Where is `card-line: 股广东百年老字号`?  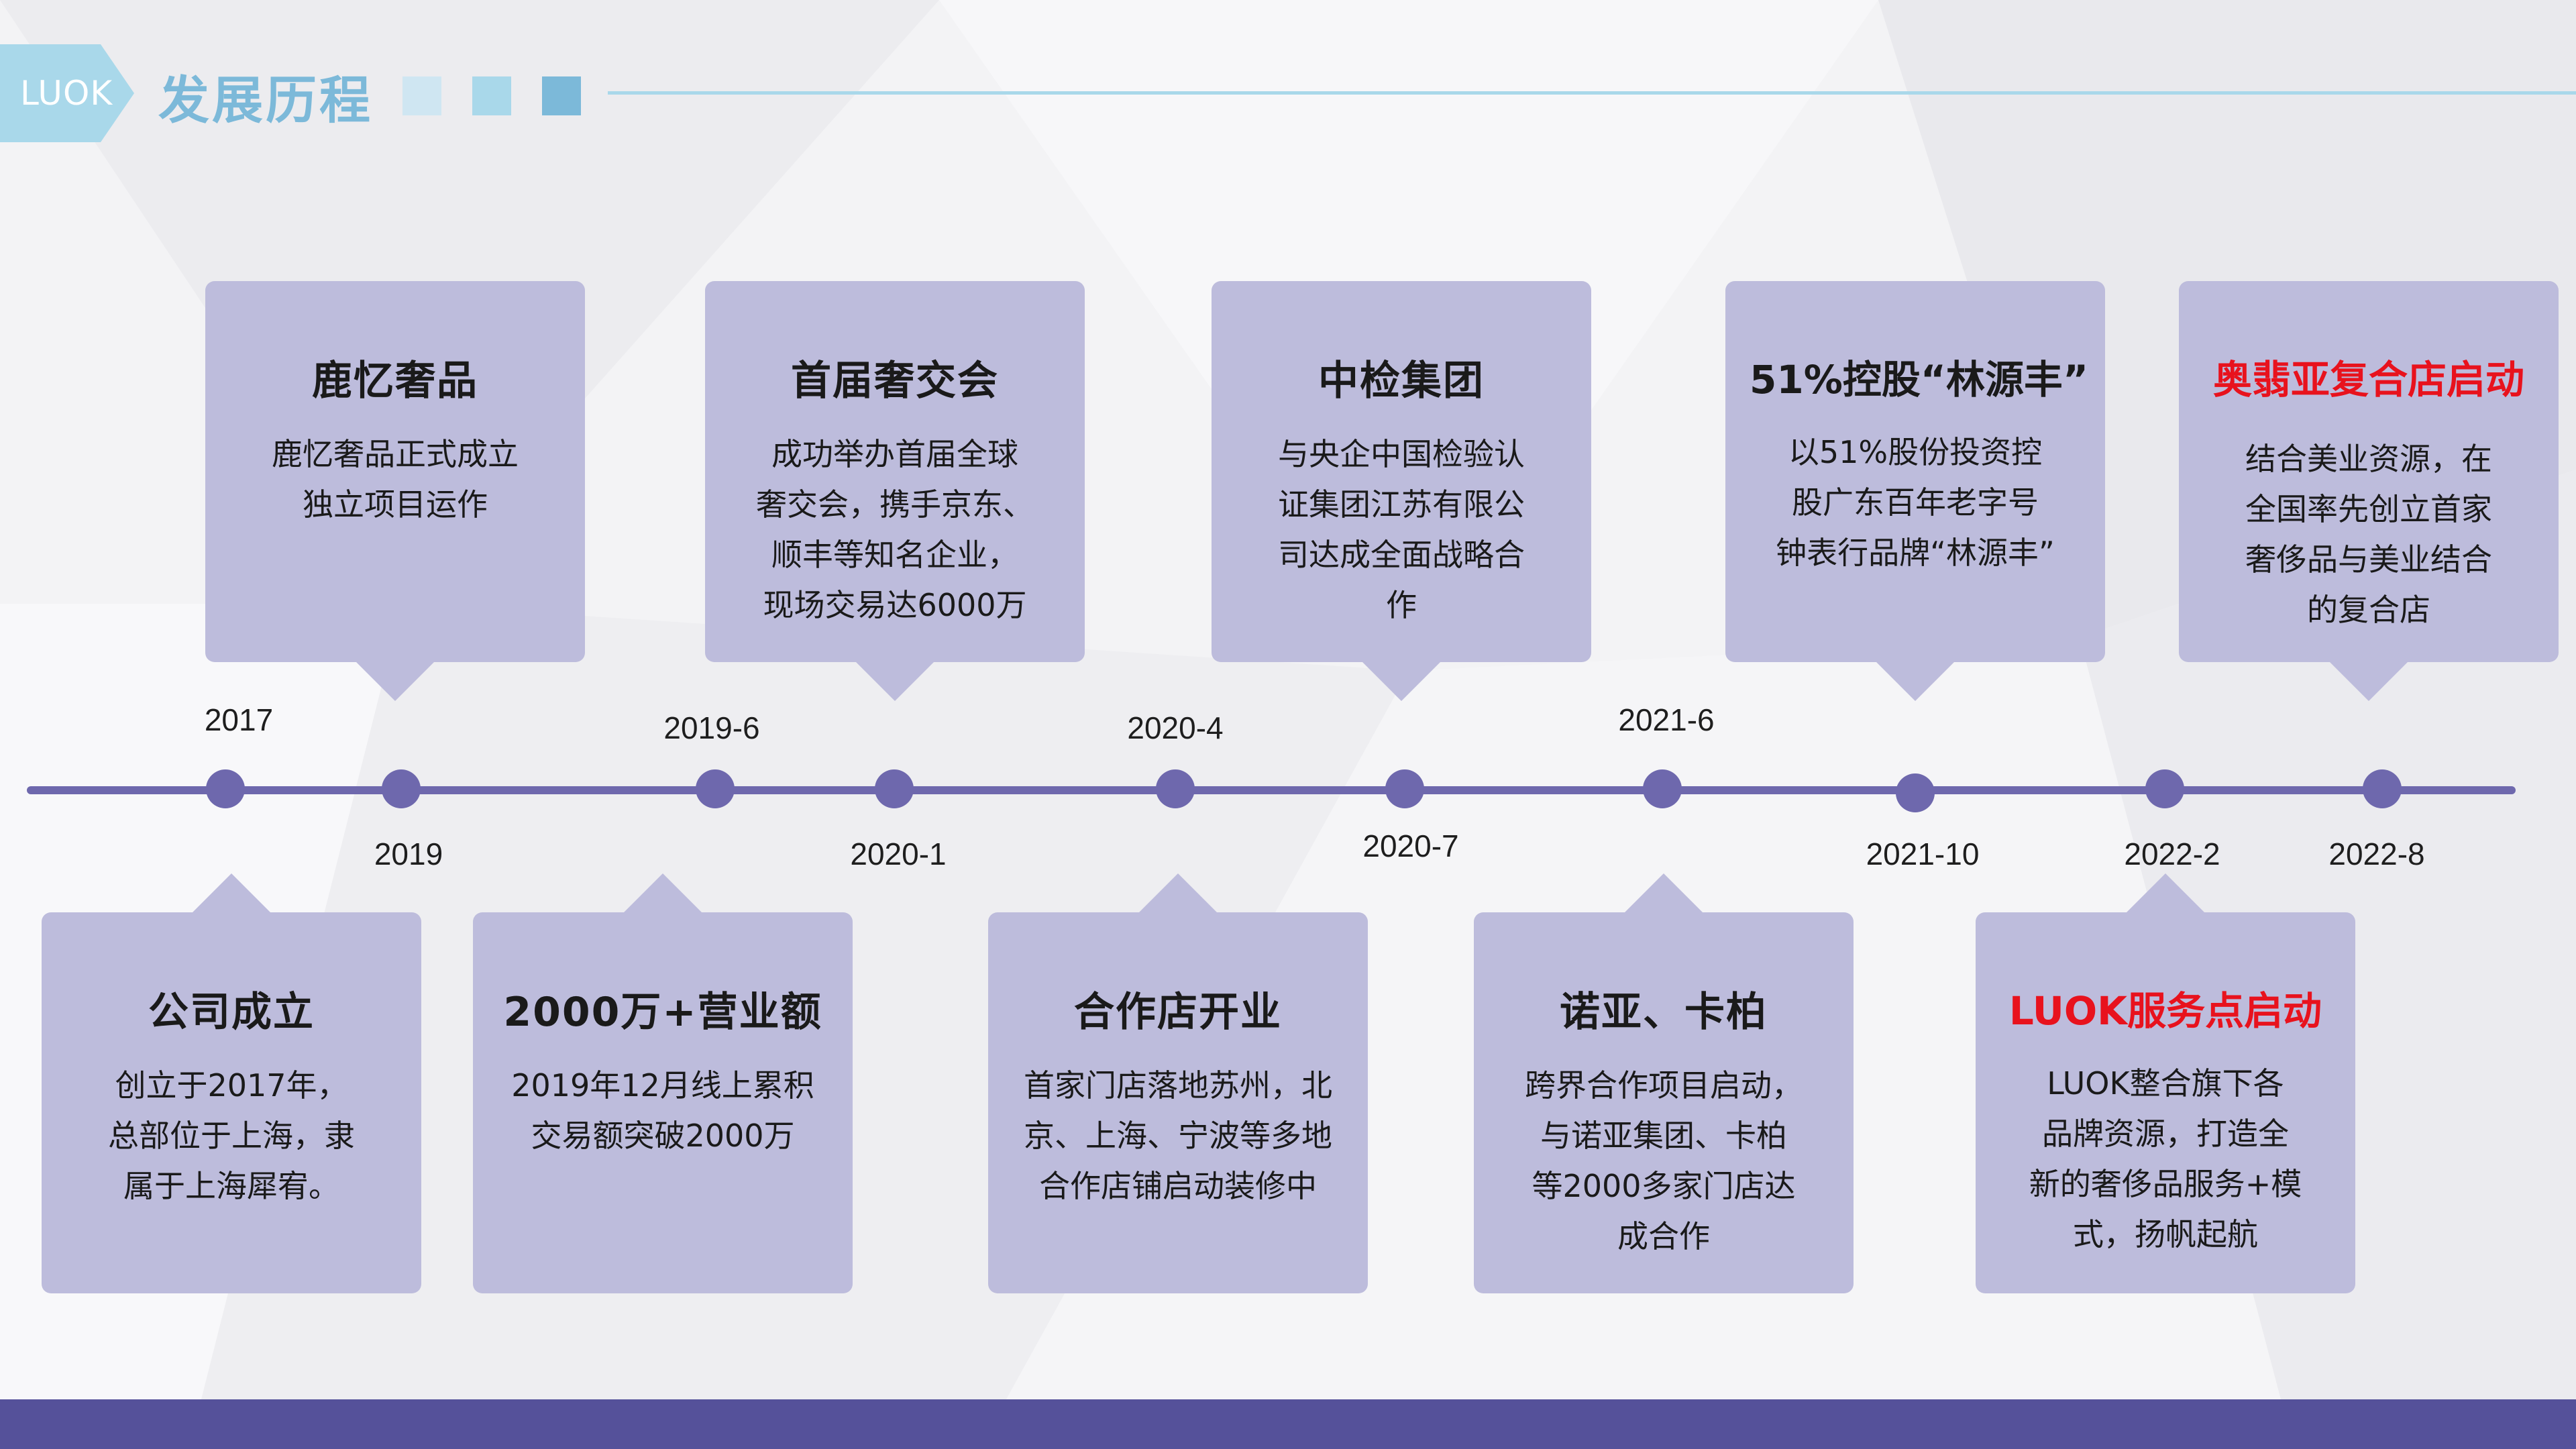
card-line: 股广东百年老字号 is located at coordinates (1915, 502).